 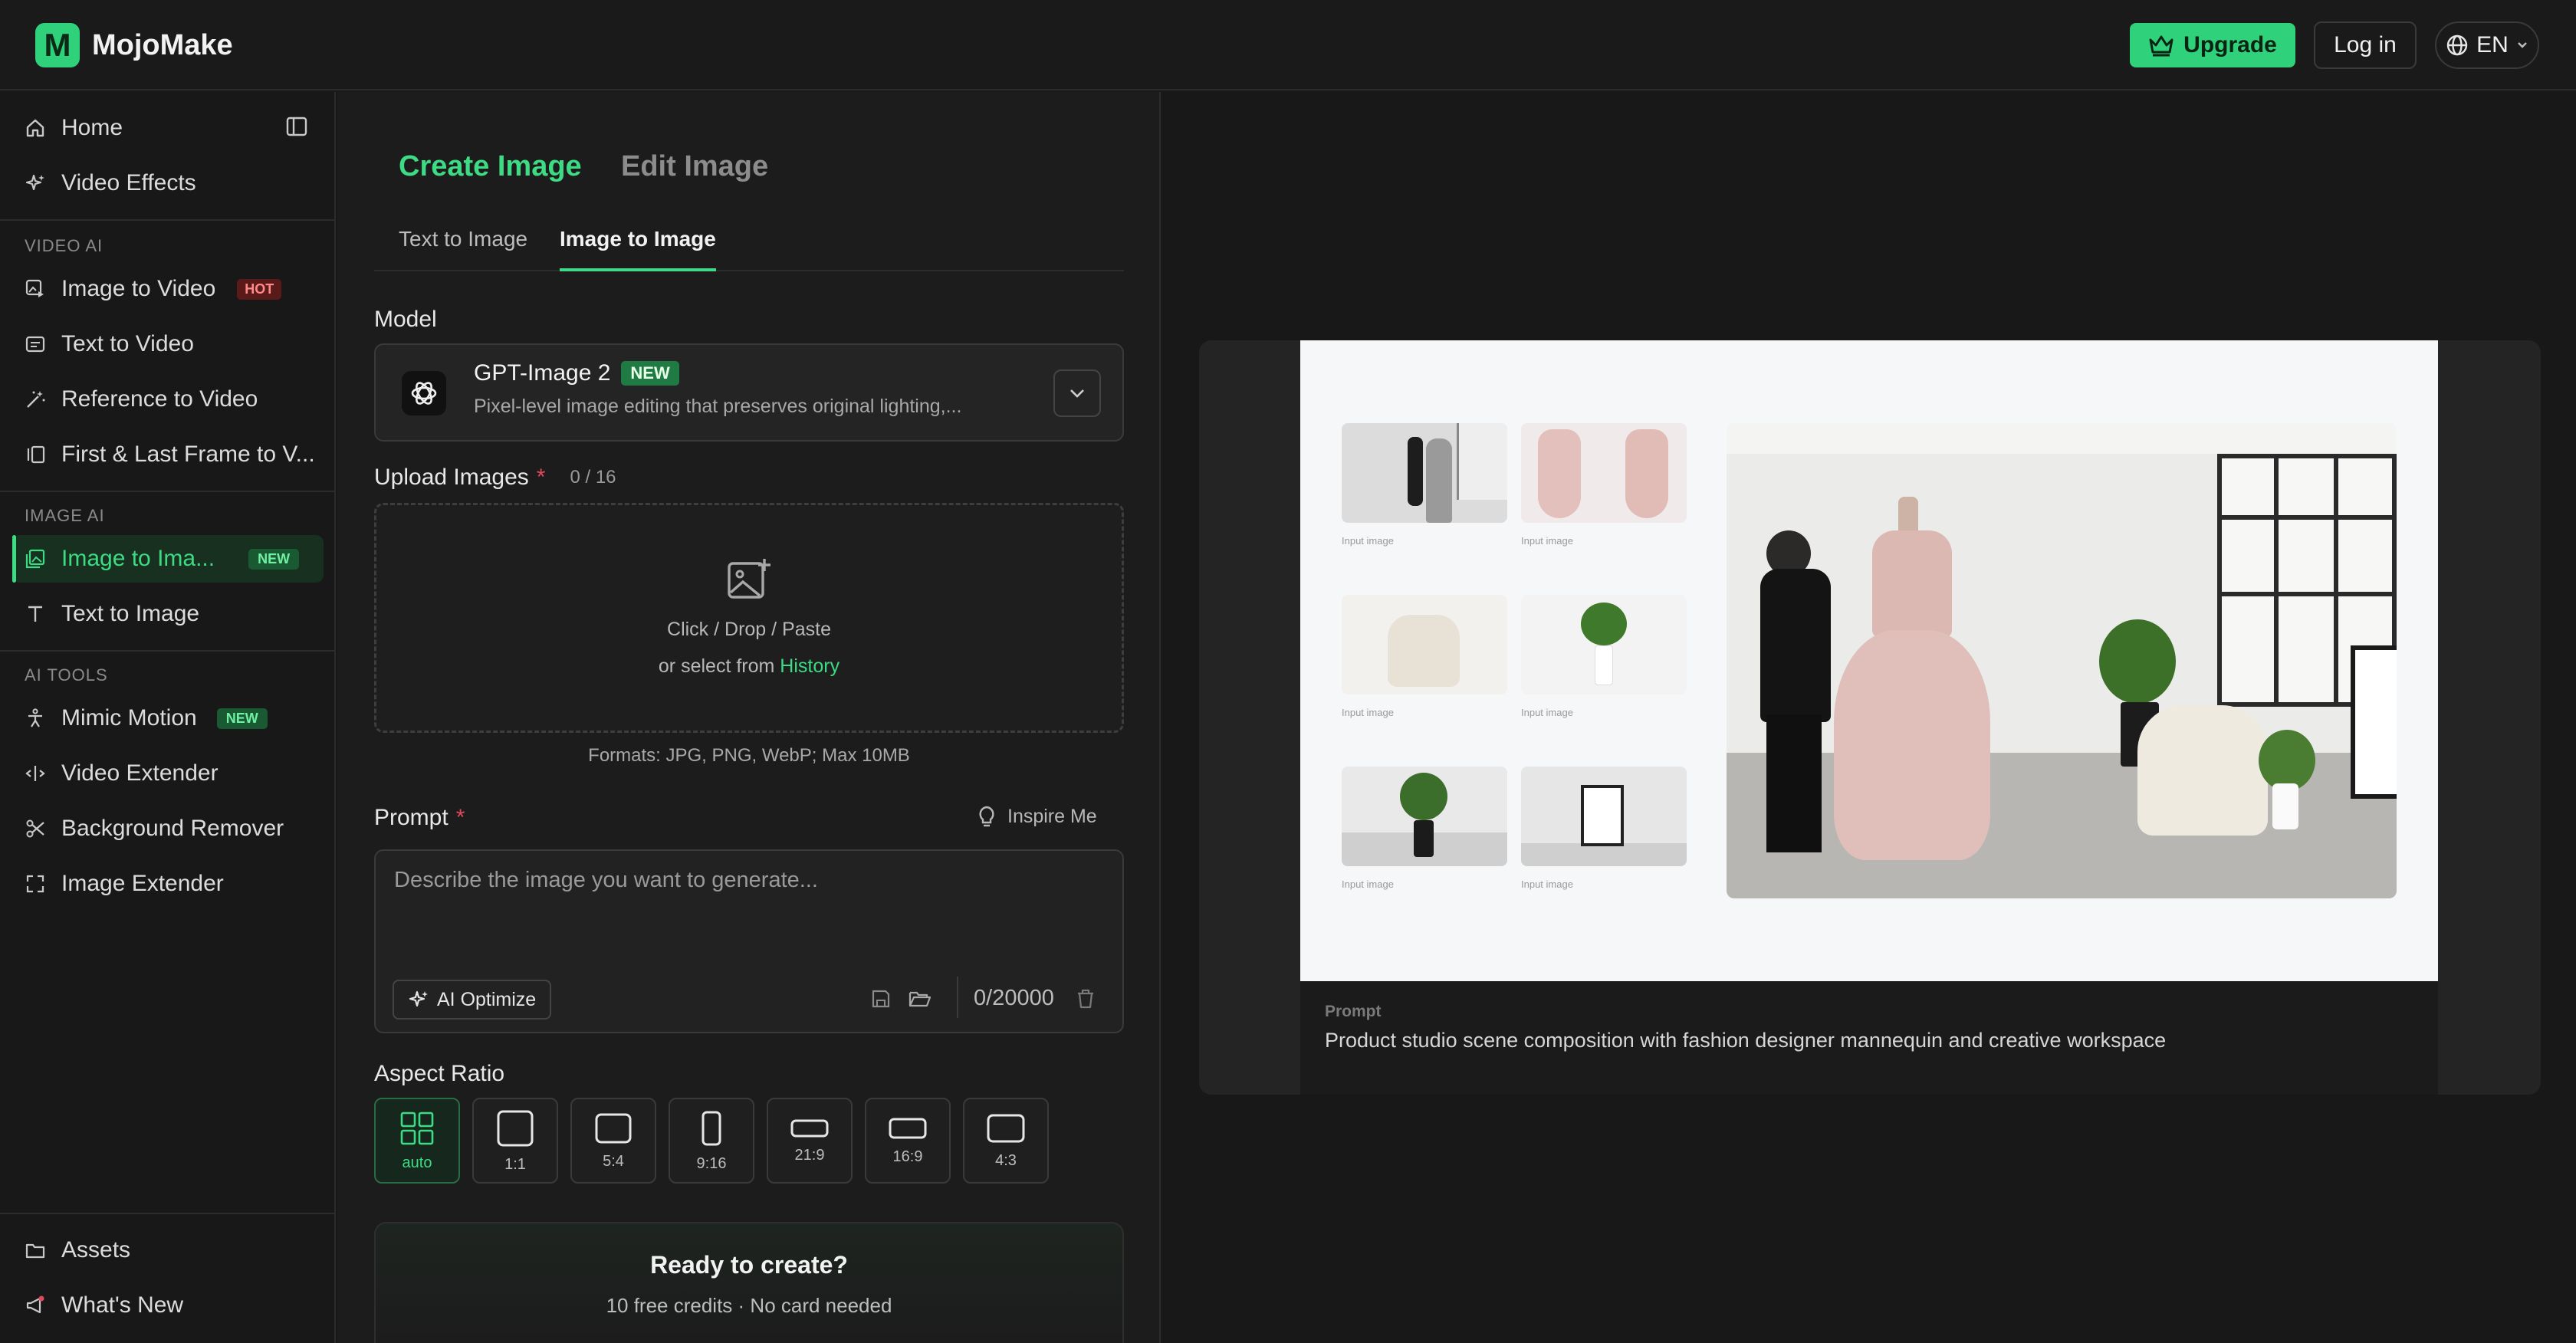 I want to click on sidebar-item-video-extender: Video Extender, so click(x=168, y=774).